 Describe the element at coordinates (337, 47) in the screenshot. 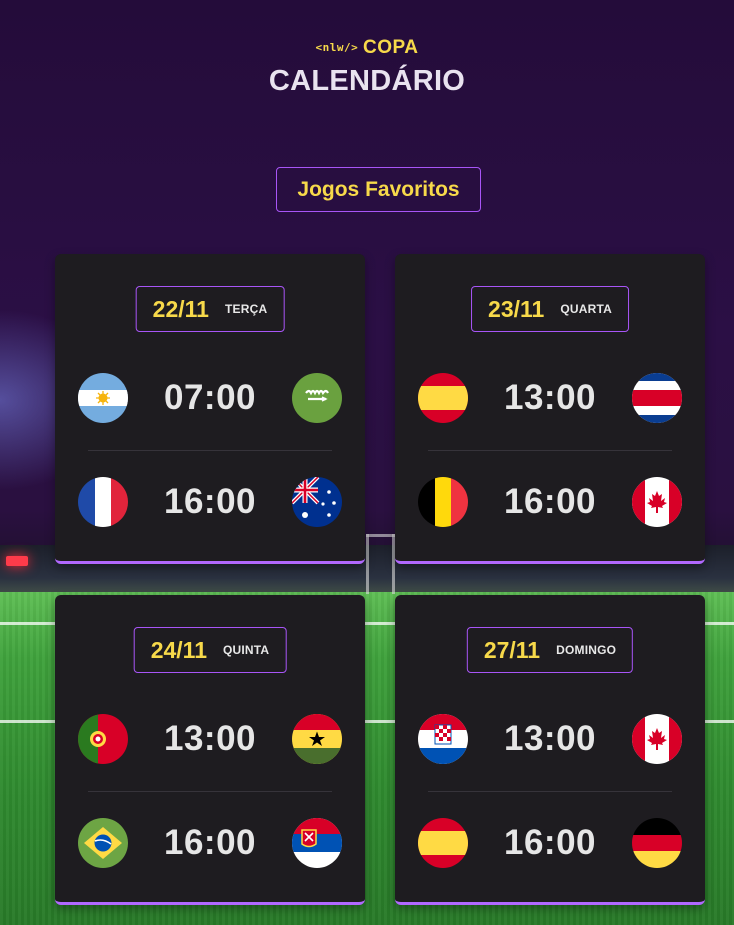

I see `logo-tag: <nlw/>` at that location.